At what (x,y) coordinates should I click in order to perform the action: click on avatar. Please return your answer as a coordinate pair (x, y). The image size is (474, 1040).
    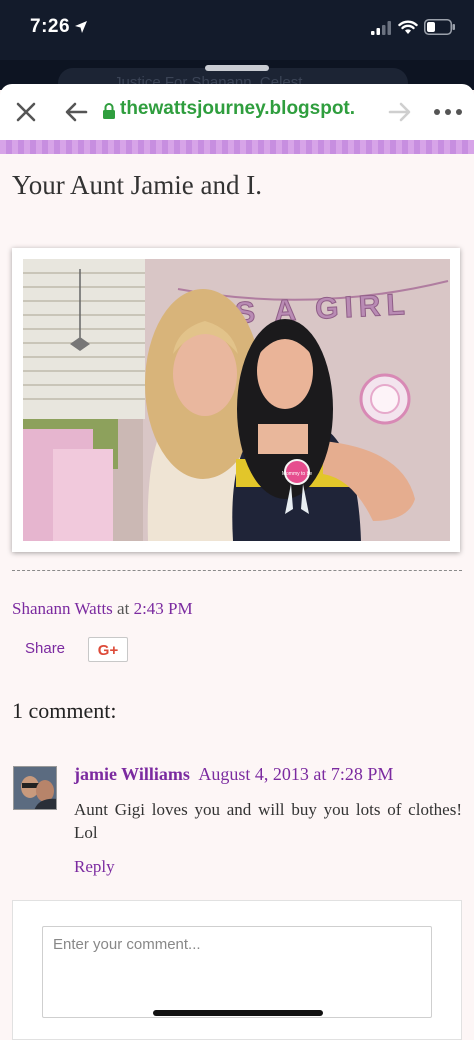
    Looking at the image, I should click on (35, 788).